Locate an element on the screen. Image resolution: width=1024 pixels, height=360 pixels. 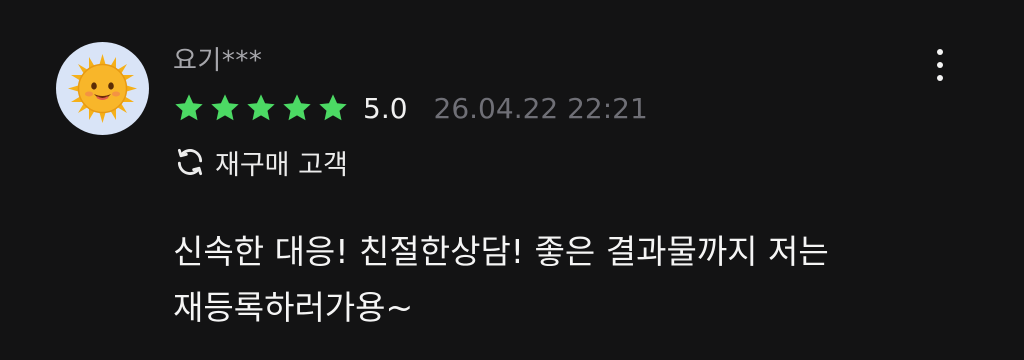
review-date: 26.04.22 22:21 is located at coordinates (540, 108).